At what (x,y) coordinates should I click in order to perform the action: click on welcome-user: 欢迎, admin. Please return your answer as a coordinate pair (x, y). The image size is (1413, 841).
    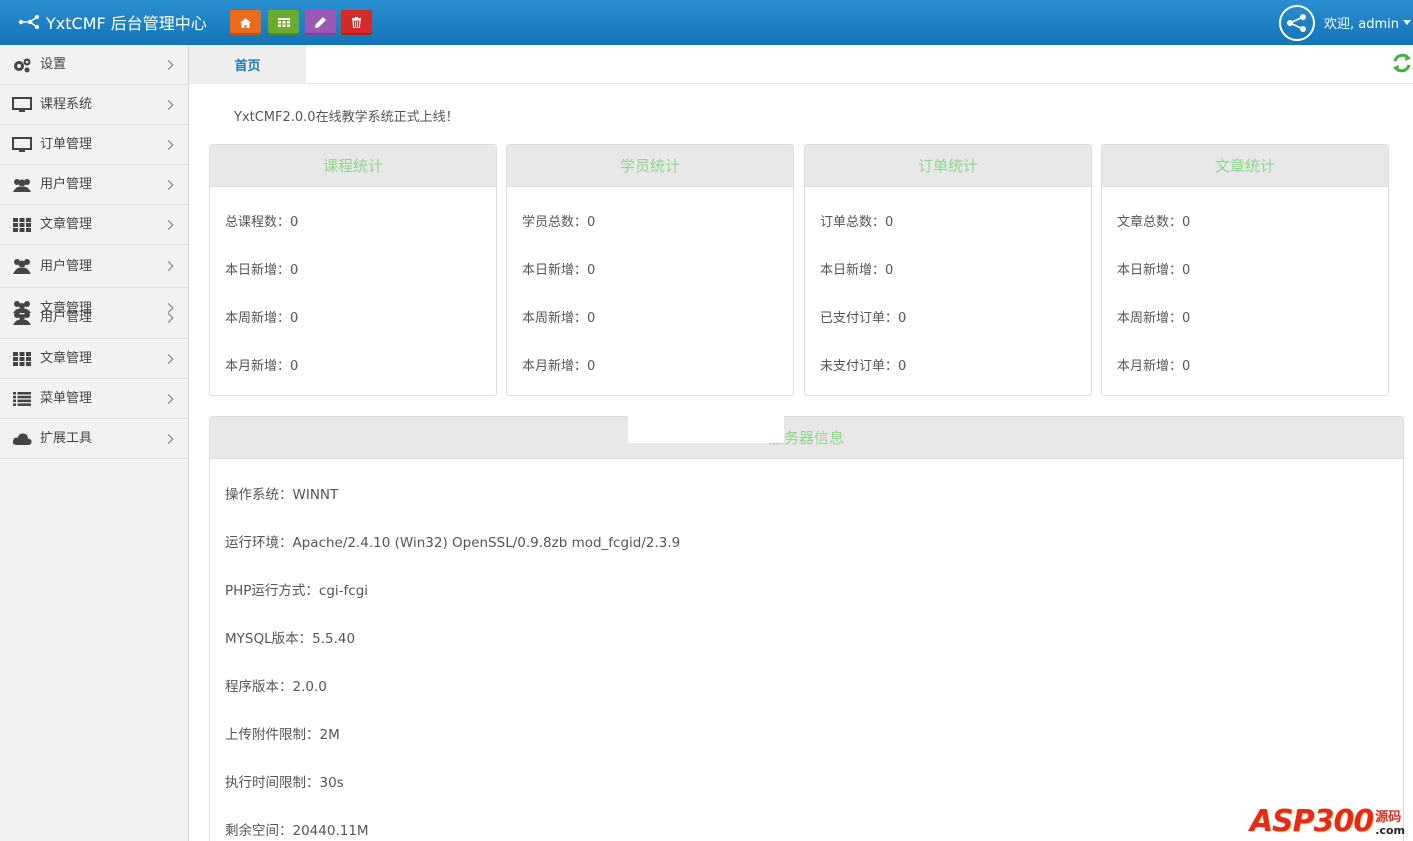
    Looking at the image, I should click on (1368, 22).